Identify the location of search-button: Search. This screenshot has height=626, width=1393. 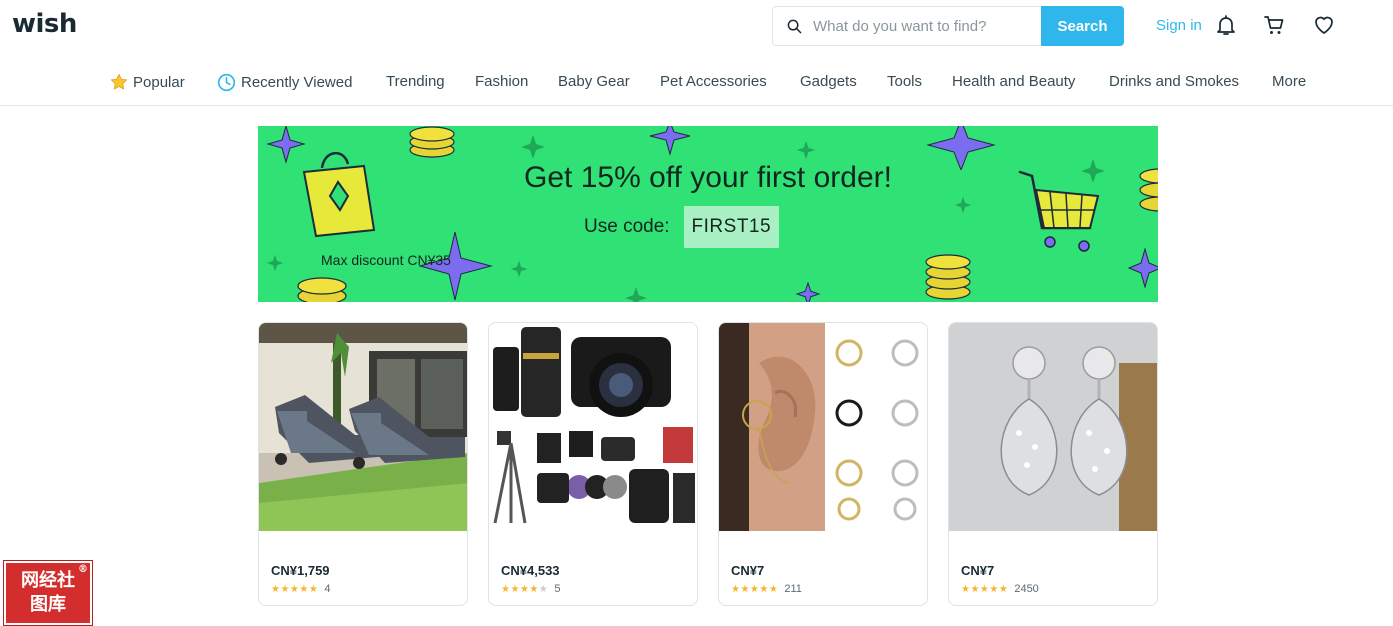
(1082, 26).